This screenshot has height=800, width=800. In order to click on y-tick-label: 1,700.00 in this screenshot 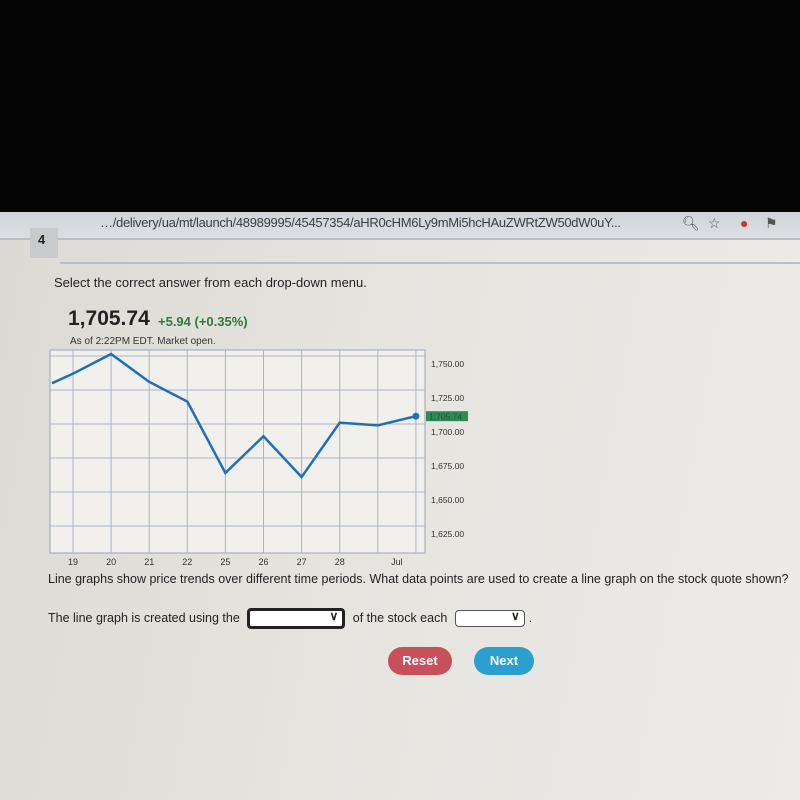, I will do `click(447, 432)`.